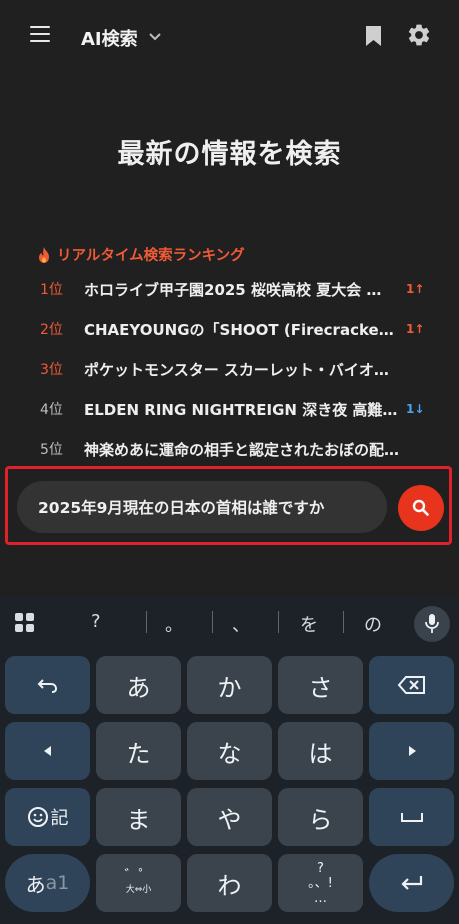  What do you see at coordinates (59, 818) in the screenshot?
I see `symbol-label: 記` at bounding box center [59, 818].